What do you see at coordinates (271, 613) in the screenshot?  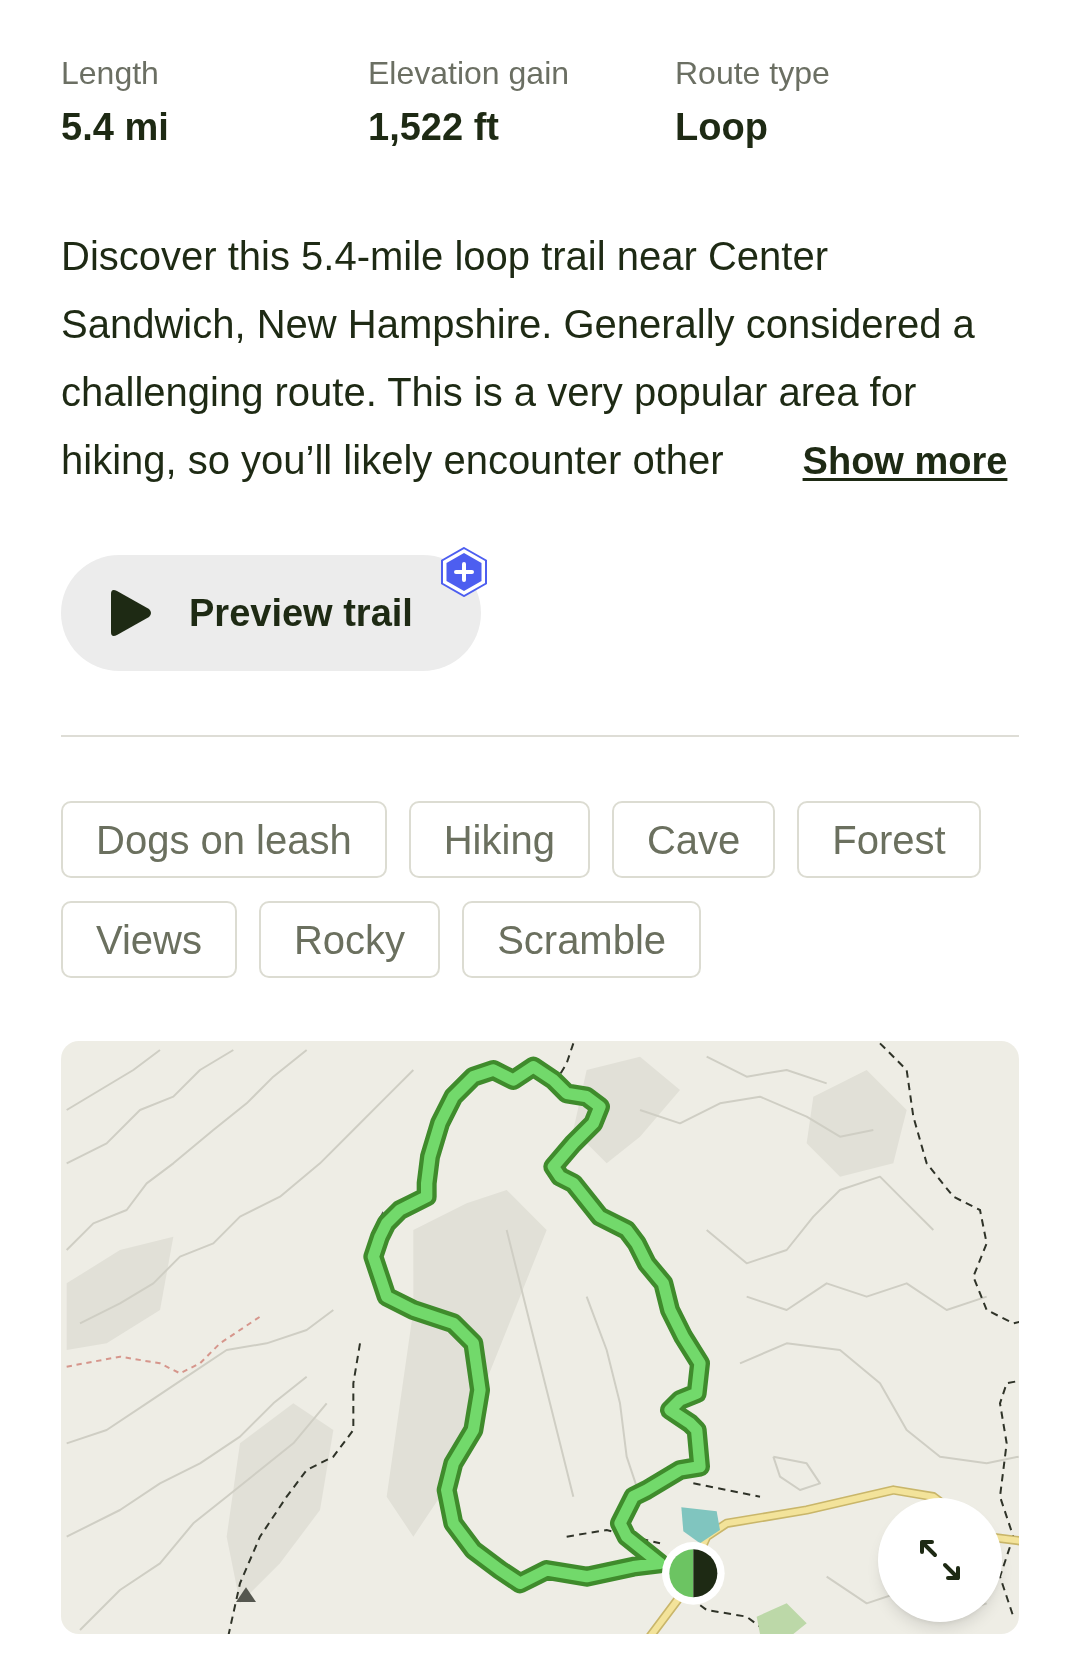 I see `preview-trail-button: Preview trail` at bounding box center [271, 613].